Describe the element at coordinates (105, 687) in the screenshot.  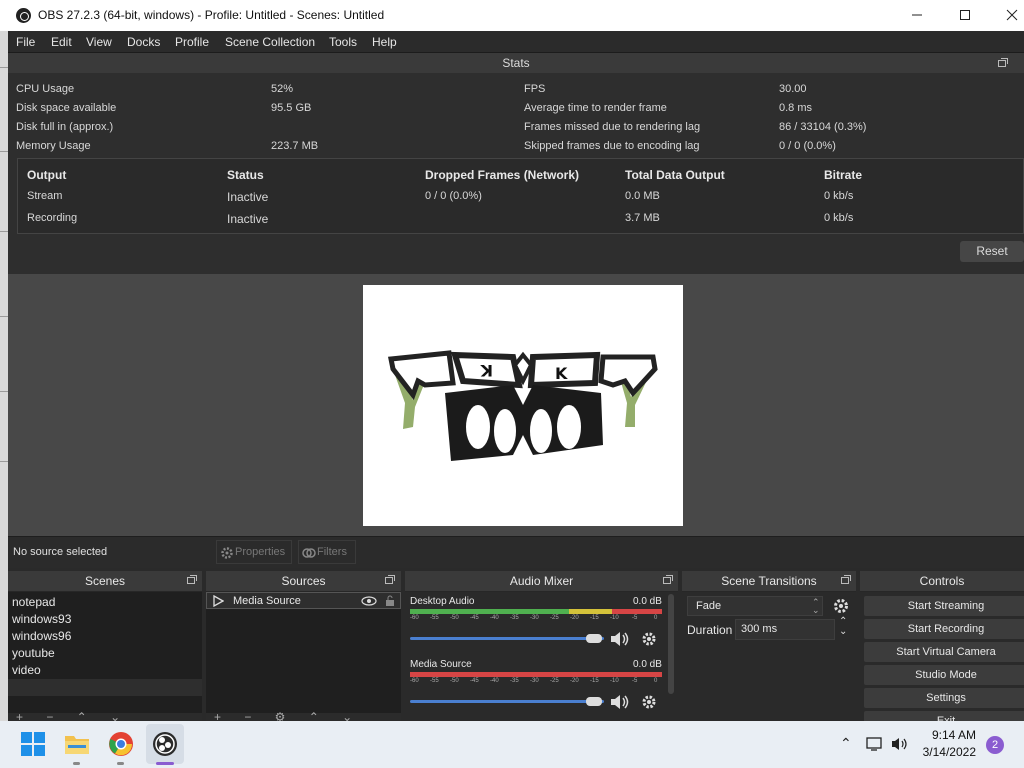
I see `selected-scene-highlight` at that location.